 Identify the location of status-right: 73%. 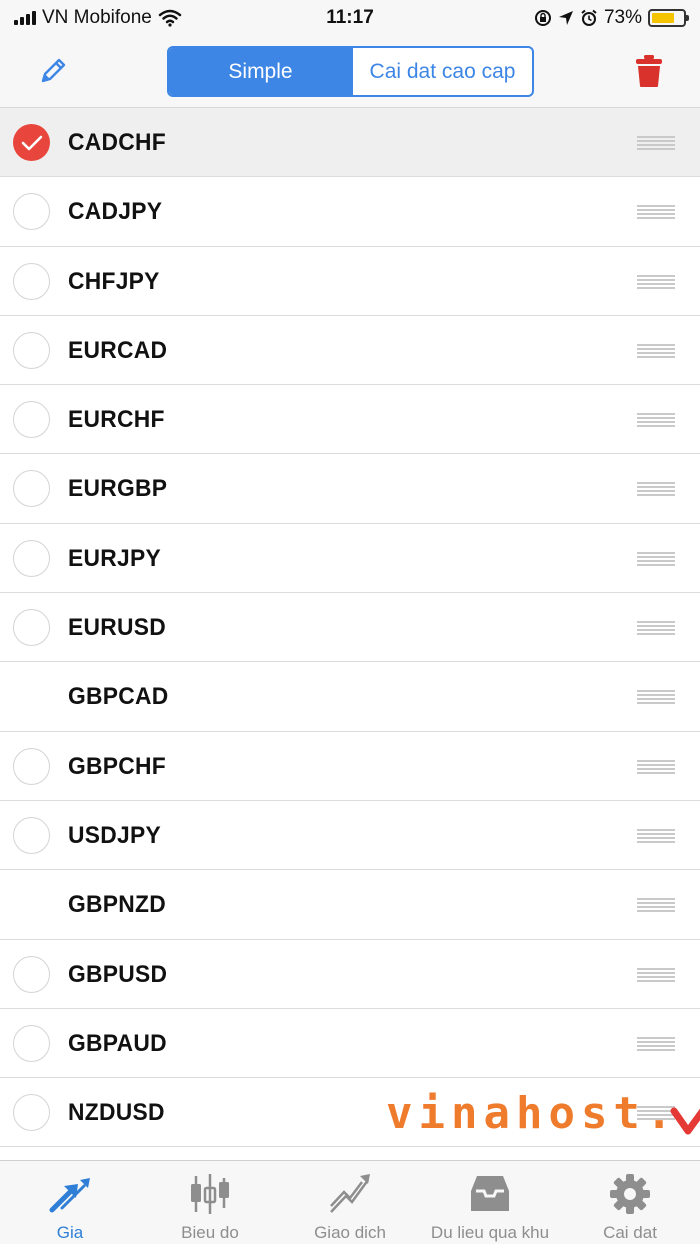
(611, 18).